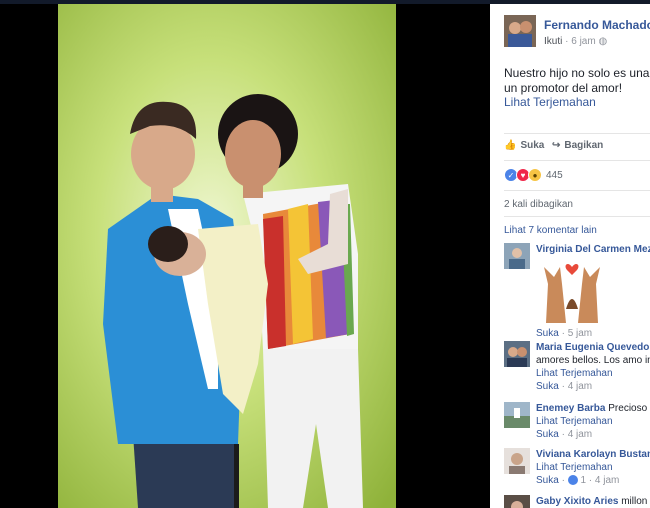 The width and height of the screenshot is (650, 508). Describe the element at coordinates (603, 41) in the screenshot. I see `globe-icon: ◍` at that location.